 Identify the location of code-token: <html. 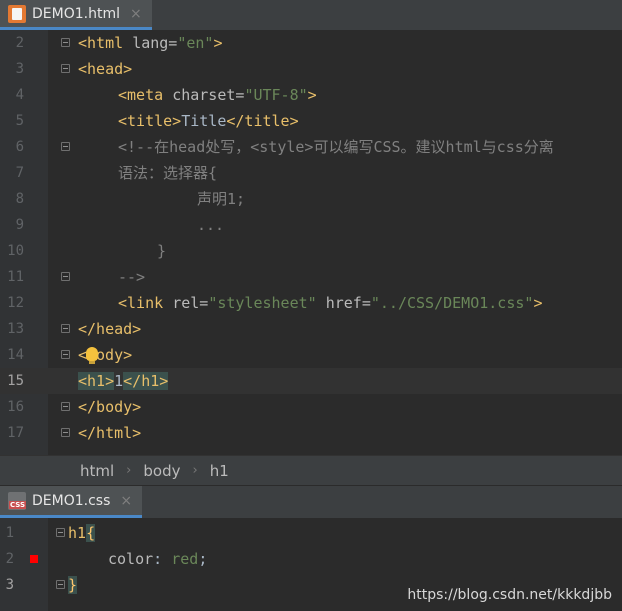
(105, 43).